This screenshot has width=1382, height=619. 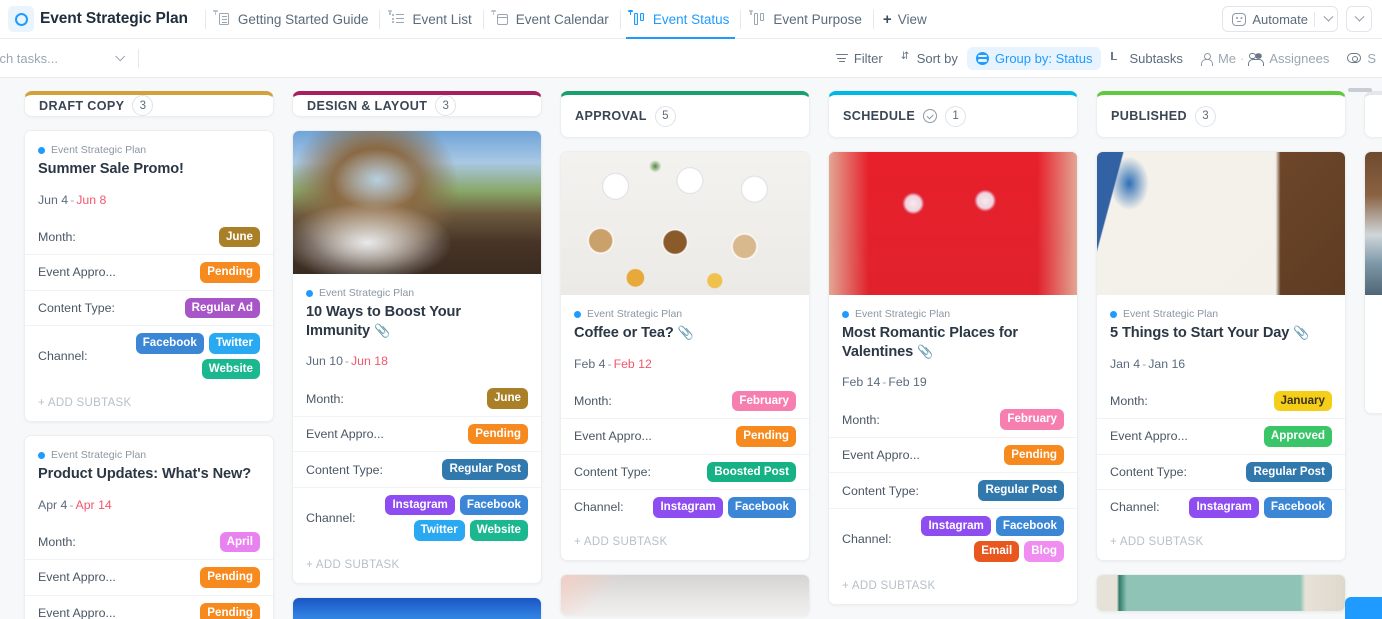 I want to click on show-settings-button: S, so click(x=1357, y=58).